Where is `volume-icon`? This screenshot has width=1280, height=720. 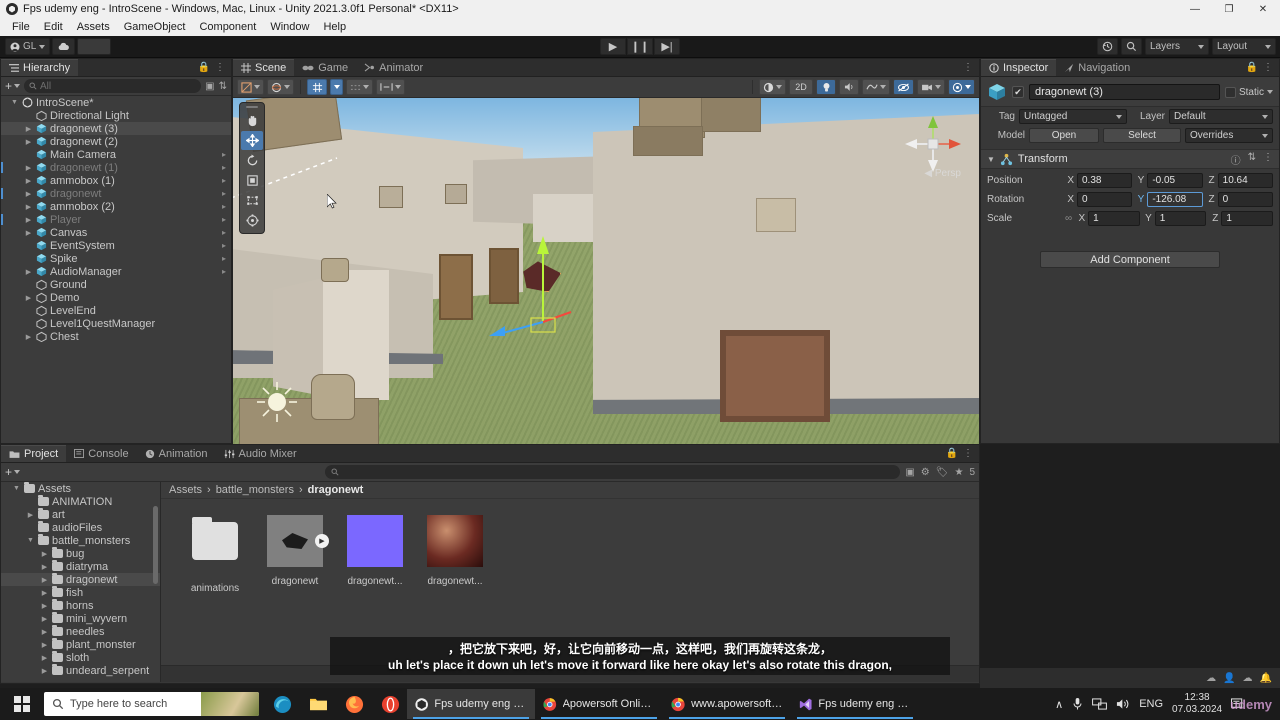 volume-icon is located at coordinates (1123, 704).